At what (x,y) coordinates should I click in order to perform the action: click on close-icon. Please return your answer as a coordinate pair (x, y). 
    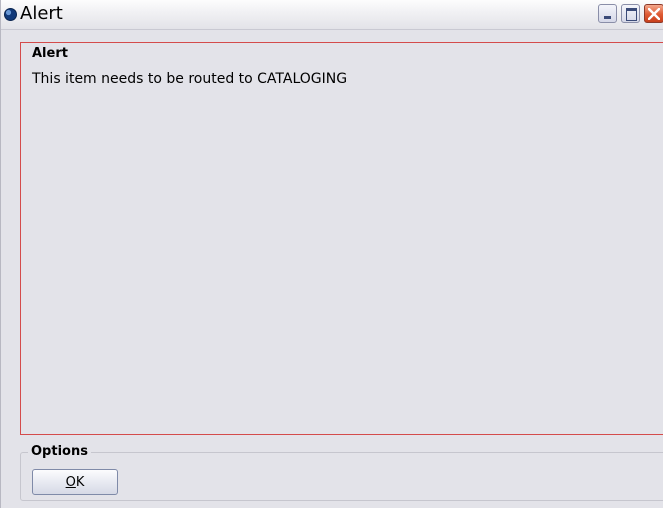
    Looking at the image, I should click on (654, 14).